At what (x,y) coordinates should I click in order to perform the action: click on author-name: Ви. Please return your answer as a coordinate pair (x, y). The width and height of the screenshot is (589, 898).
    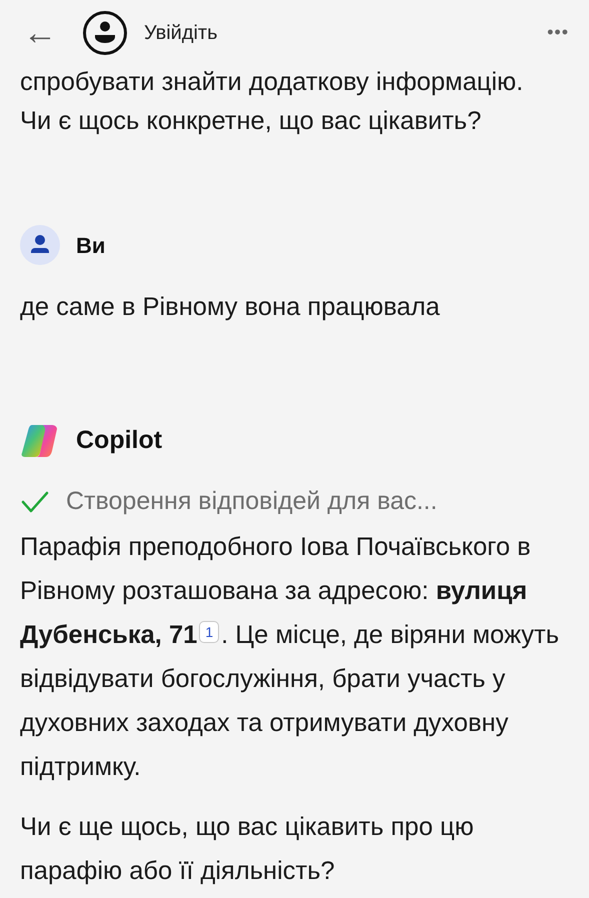
    Looking at the image, I should click on (91, 246).